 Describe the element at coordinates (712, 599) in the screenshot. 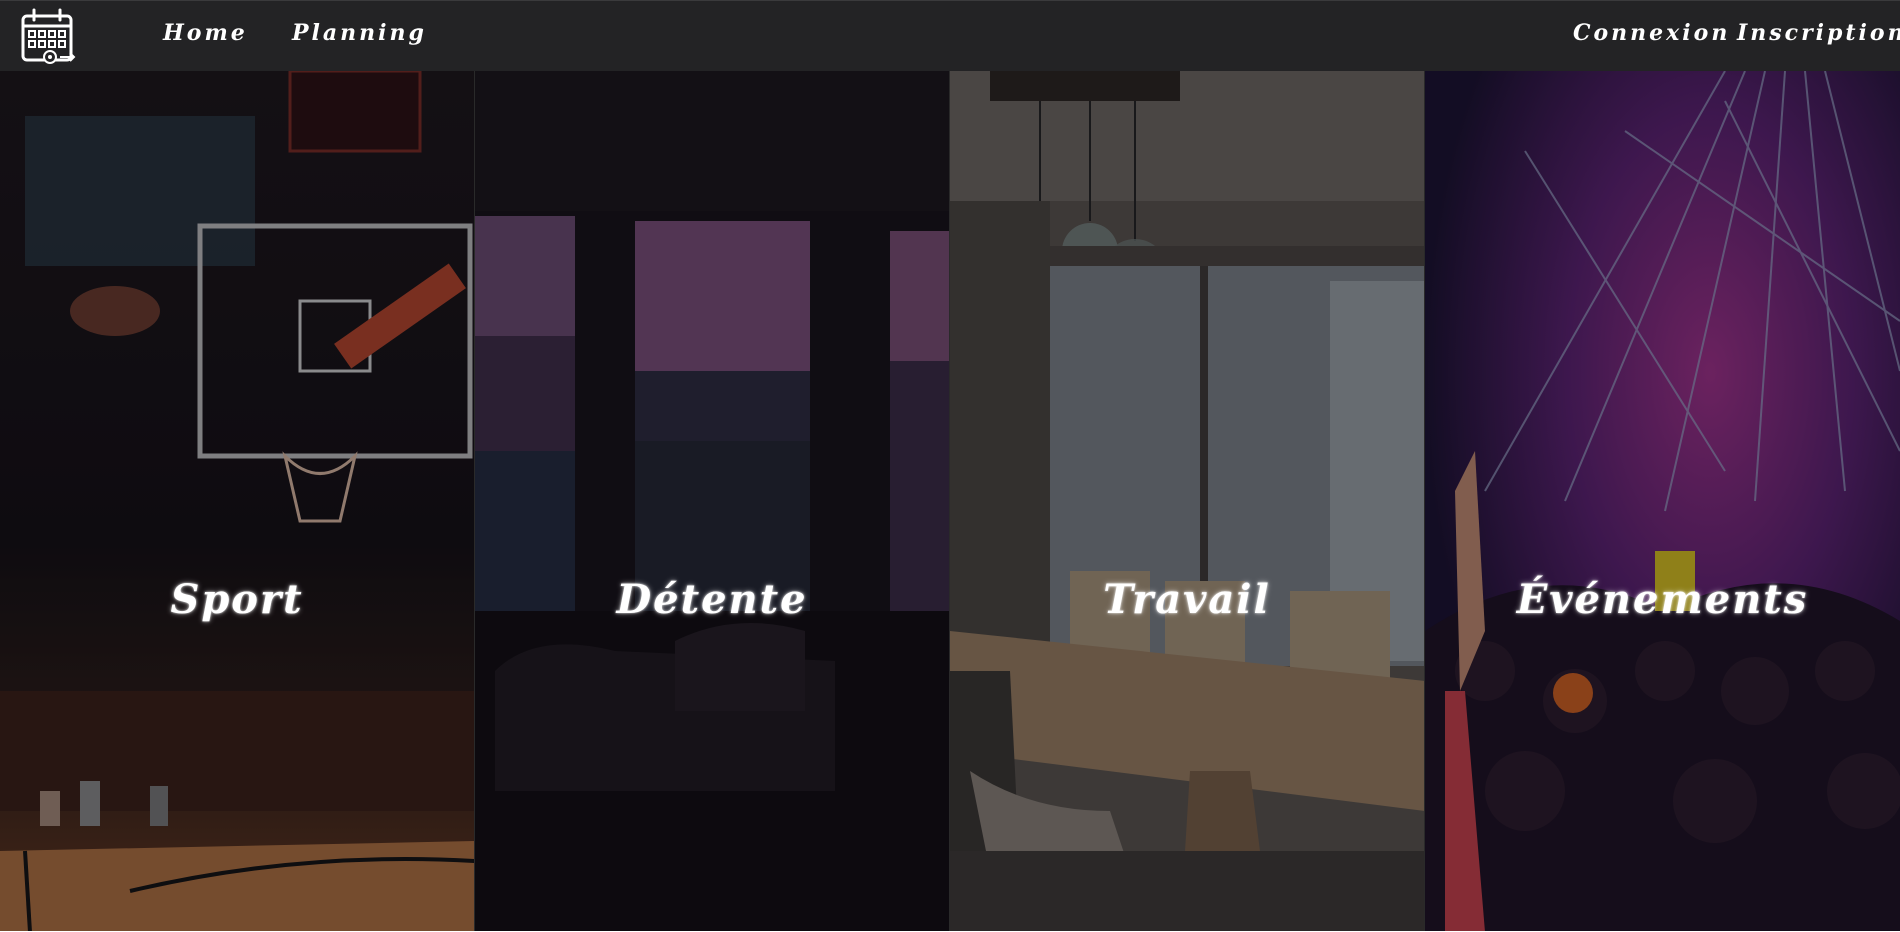

I see `panel-title-detente: Détente` at that location.